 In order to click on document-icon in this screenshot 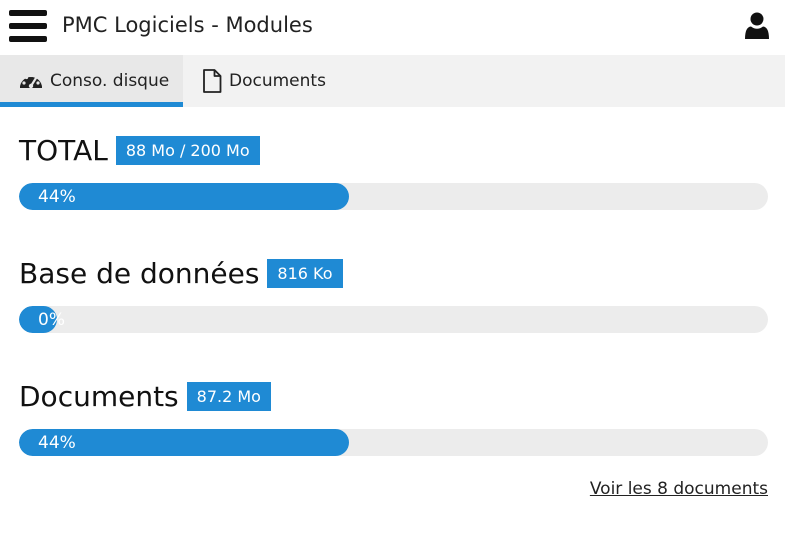, I will do `click(212, 81)`.